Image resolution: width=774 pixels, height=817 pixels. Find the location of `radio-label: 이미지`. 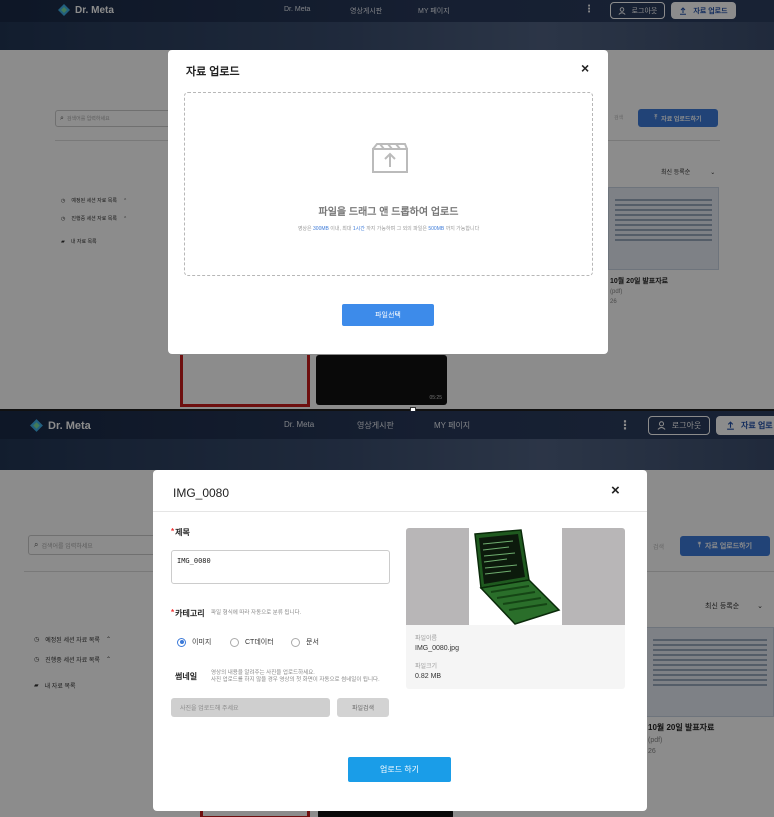

radio-label: 이미지 is located at coordinates (202, 642).